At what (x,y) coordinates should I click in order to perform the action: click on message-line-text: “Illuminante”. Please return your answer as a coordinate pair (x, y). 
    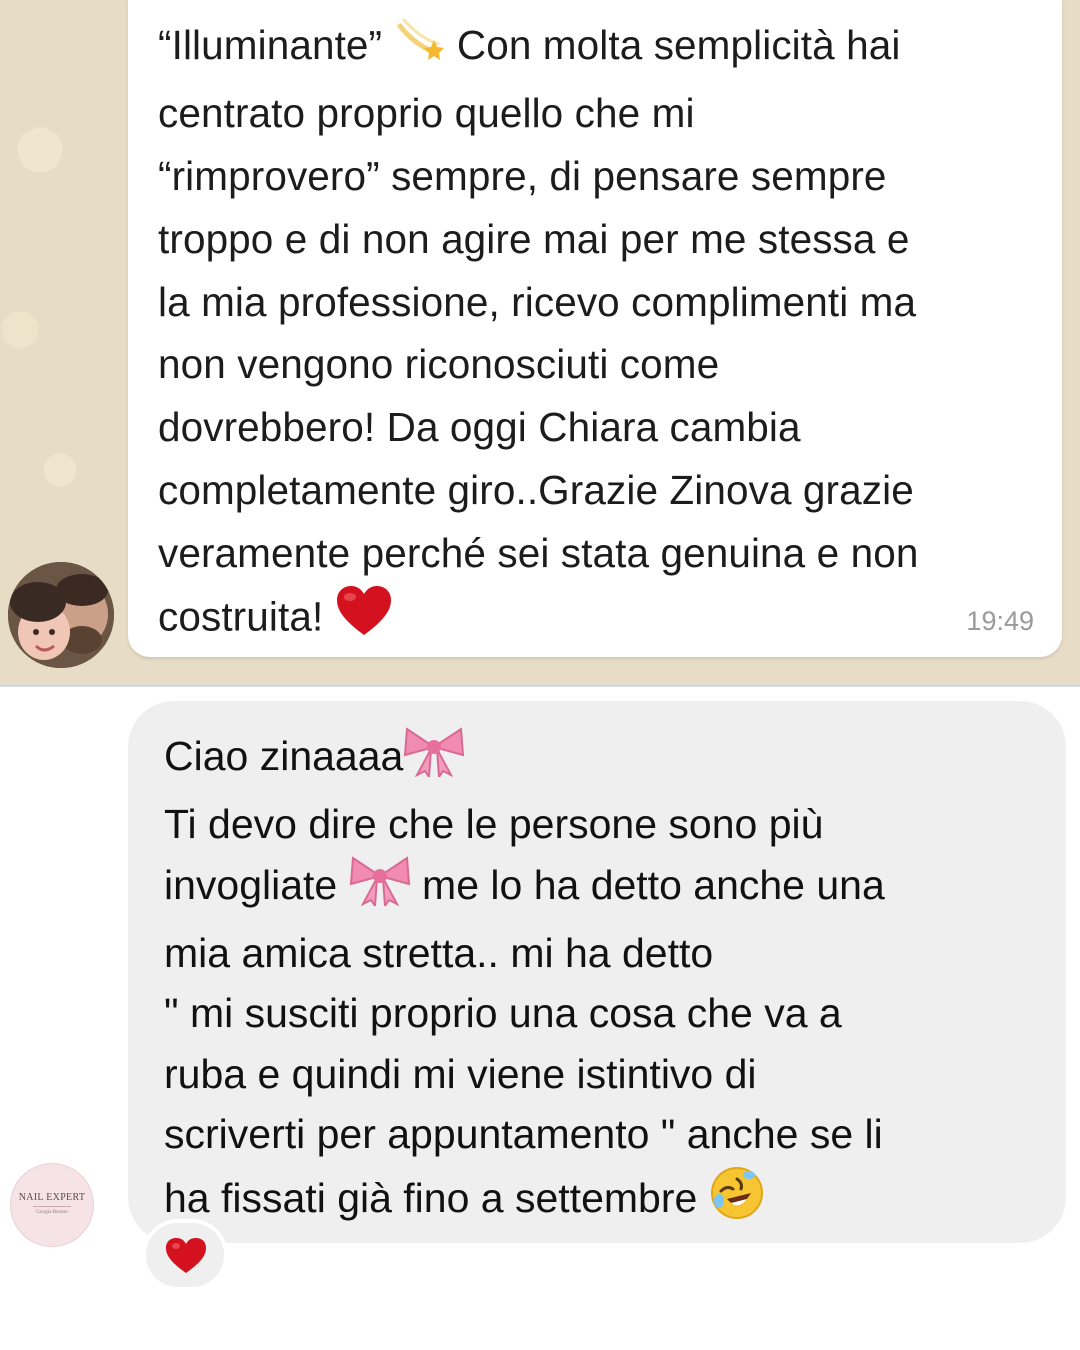
    Looking at the image, I should click on (270, 45).